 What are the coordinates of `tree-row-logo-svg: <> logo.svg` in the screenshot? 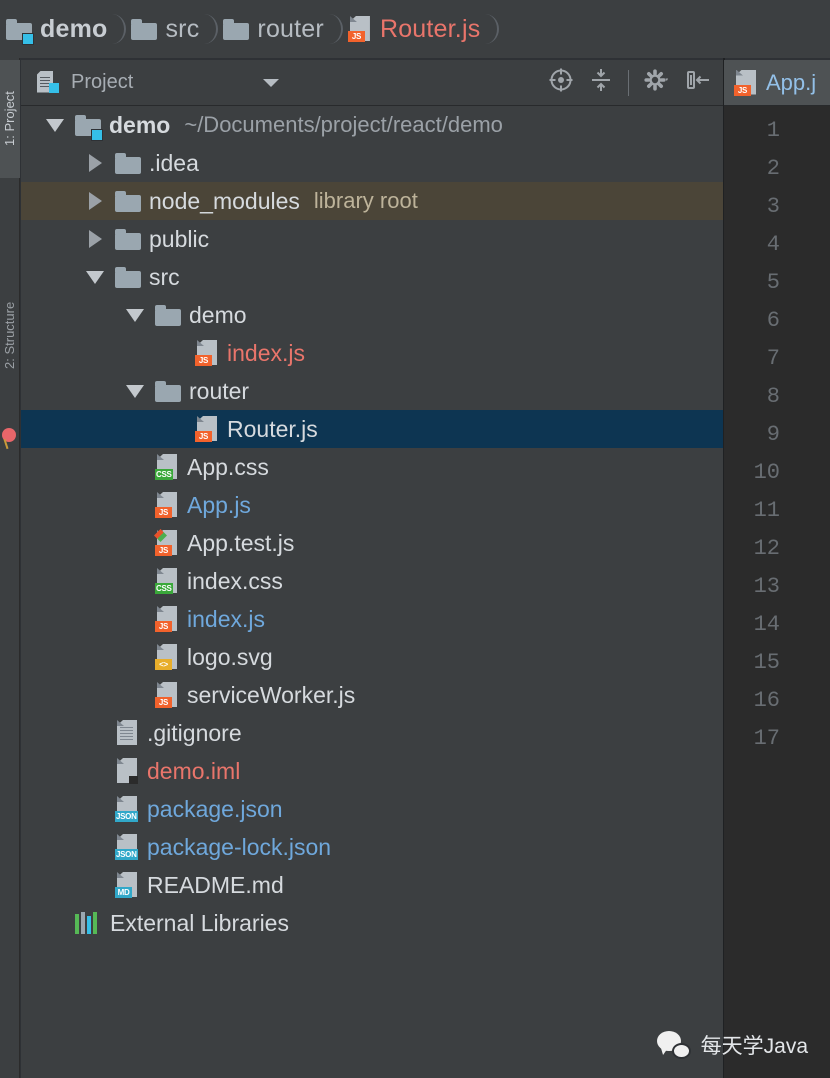 It's located at (372, 657).